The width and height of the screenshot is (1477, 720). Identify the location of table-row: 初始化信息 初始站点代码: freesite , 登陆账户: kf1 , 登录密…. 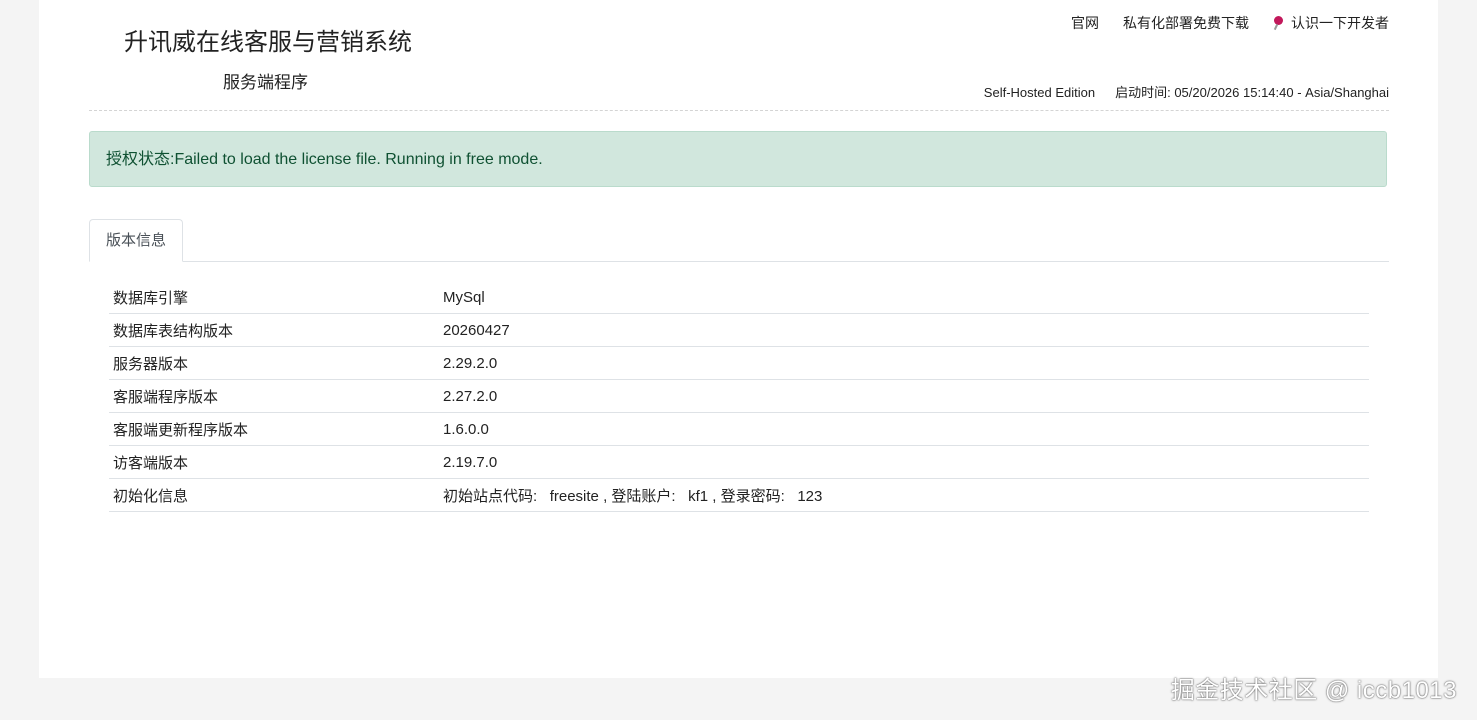
(739, 495).